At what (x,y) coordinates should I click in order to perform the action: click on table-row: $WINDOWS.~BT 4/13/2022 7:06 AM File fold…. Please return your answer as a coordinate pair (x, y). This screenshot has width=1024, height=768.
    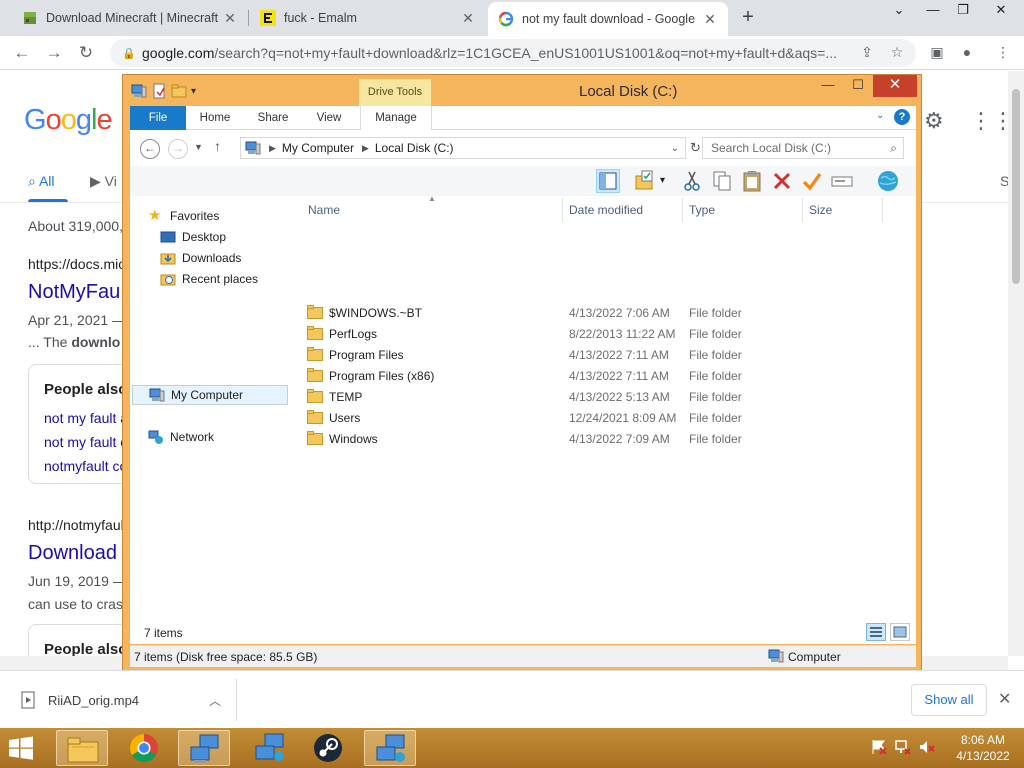
    Looking at the image, I should click on (552, 312).